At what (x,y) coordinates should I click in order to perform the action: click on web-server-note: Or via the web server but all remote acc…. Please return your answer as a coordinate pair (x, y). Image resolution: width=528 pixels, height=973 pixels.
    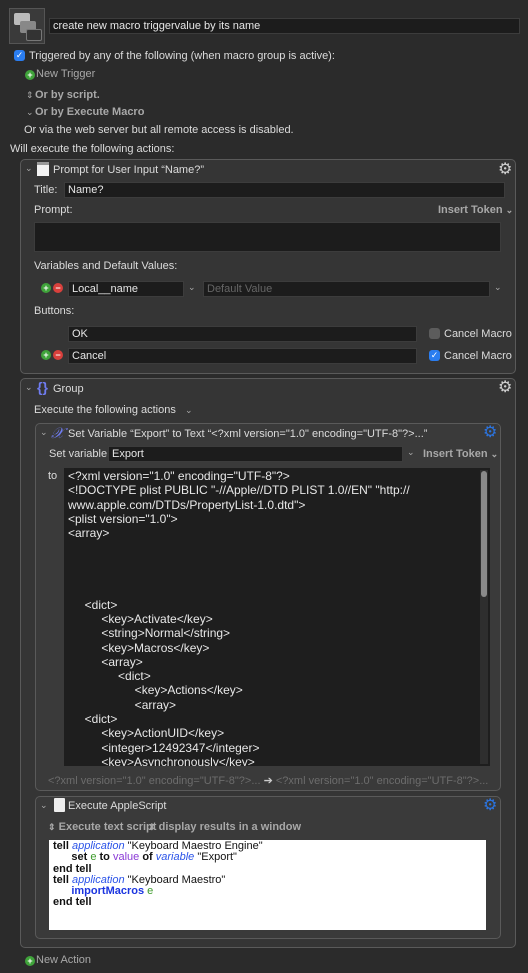
    Looking at the image, I should click on (159, 130).